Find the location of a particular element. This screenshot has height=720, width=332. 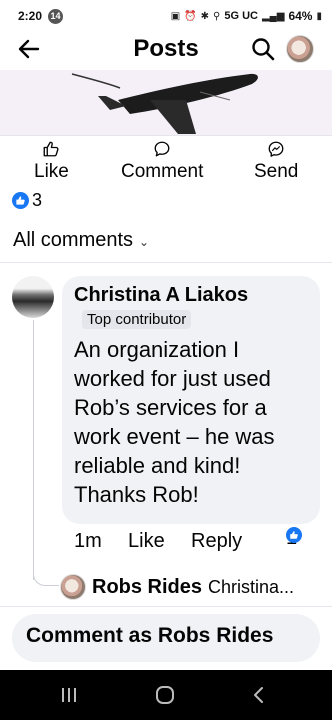

comment-button-label: Comment is located at coordinates (162, 171).